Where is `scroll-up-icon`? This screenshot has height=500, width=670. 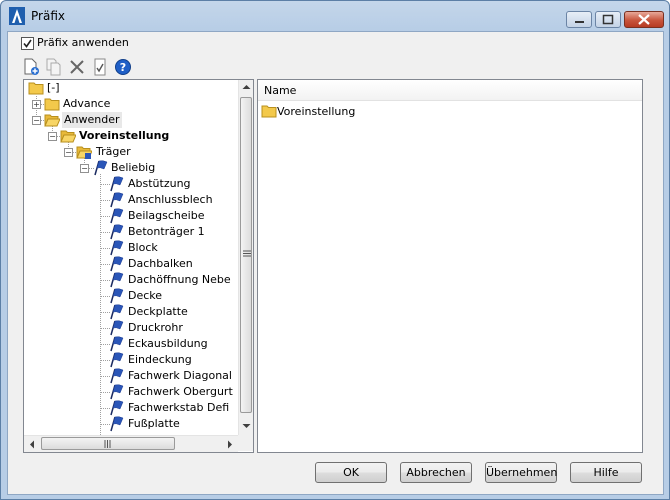 scroll-up-icon is located at coordinates (246, 87).